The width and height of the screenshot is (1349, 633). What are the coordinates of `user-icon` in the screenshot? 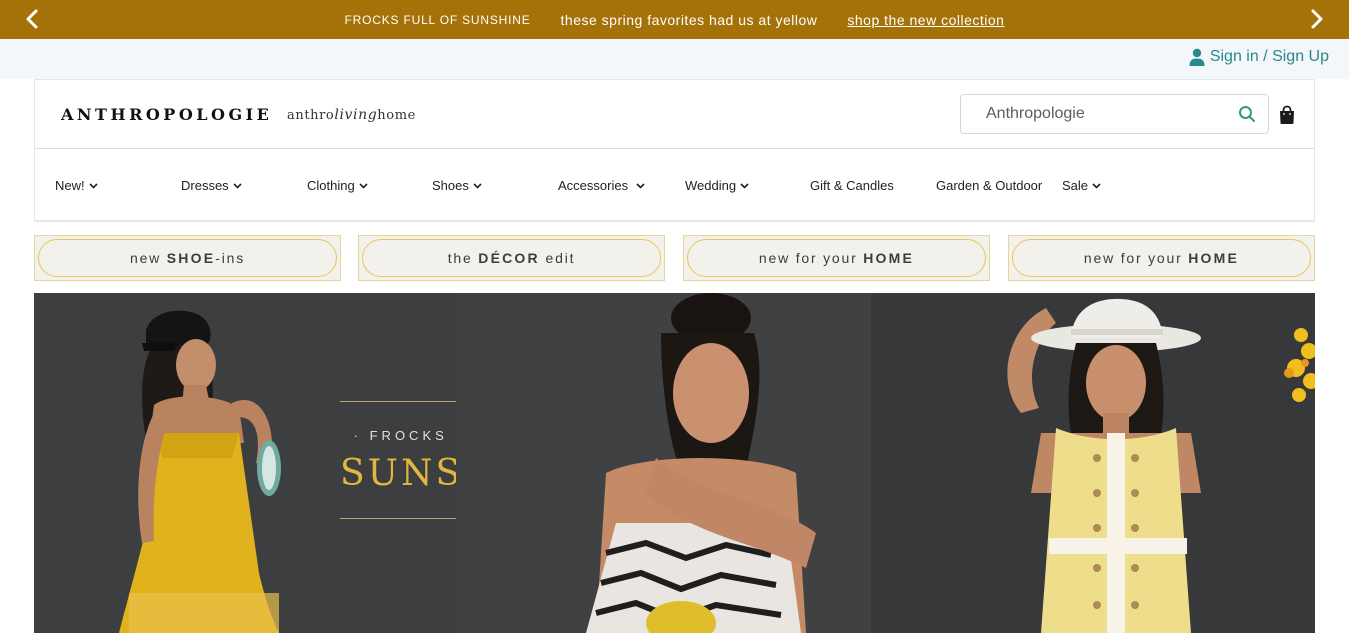 It's located at (1197, 57).